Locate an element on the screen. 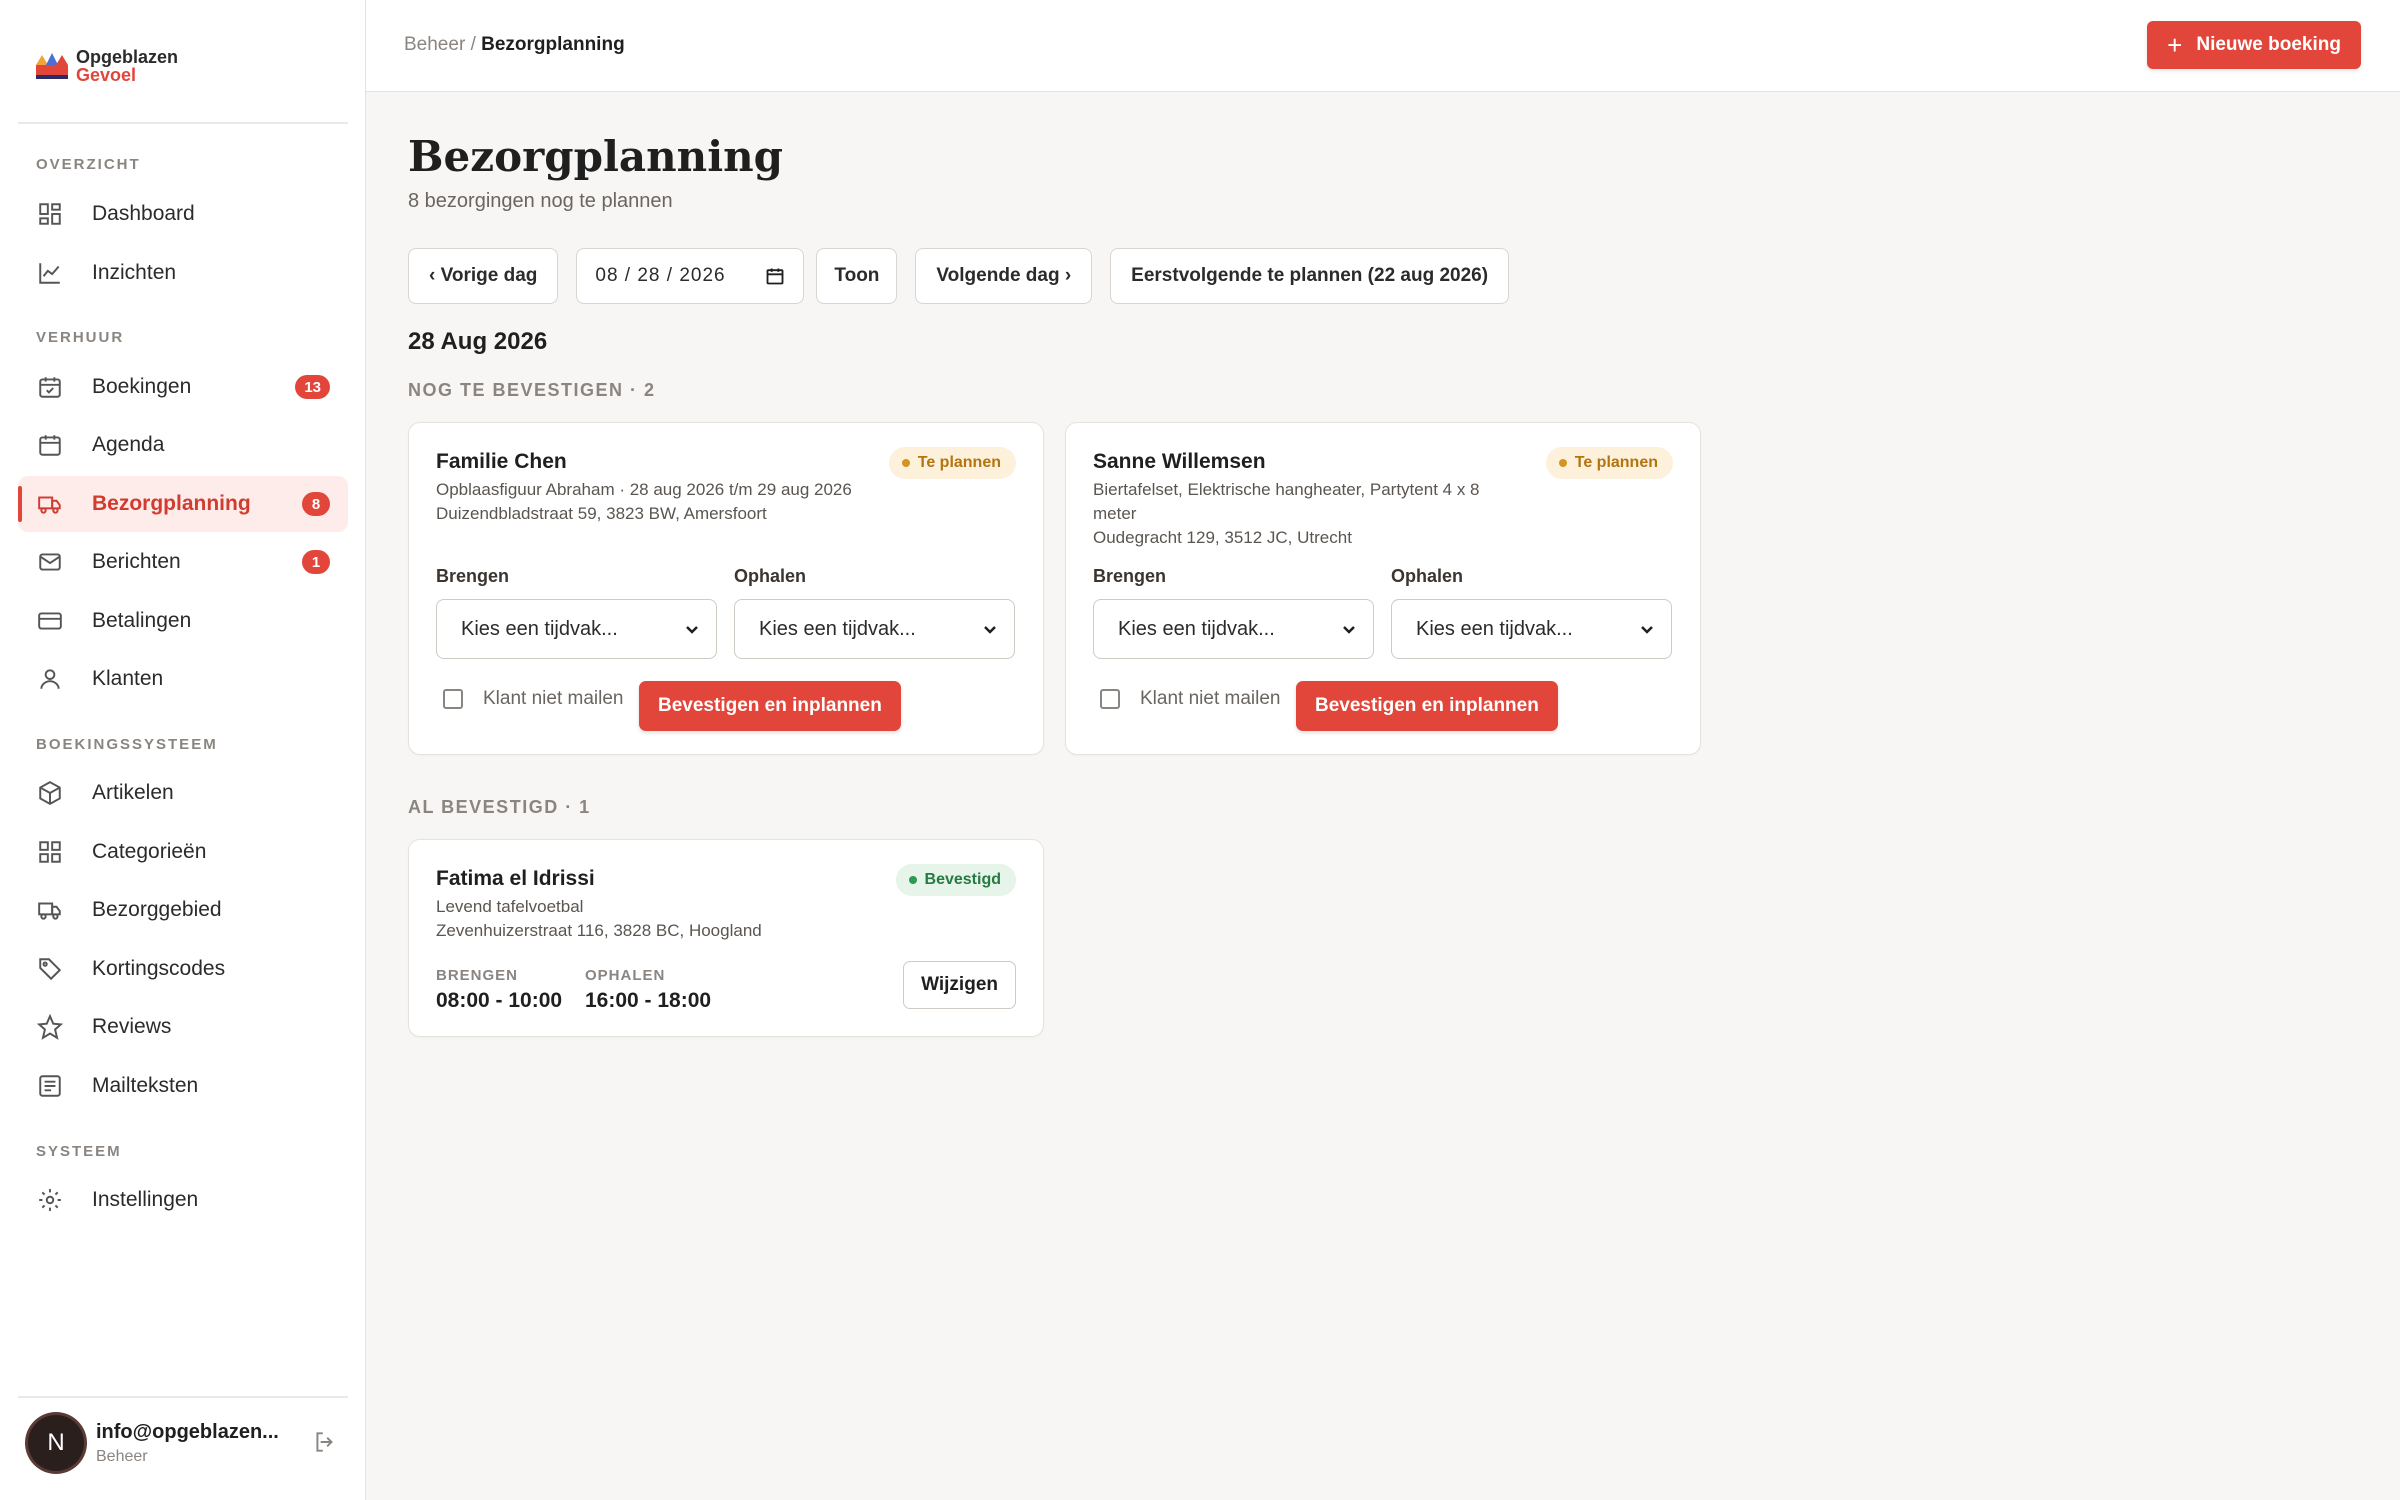  new-booking-button: + Nieuwe boeking is located at coordinates (2254, 45).